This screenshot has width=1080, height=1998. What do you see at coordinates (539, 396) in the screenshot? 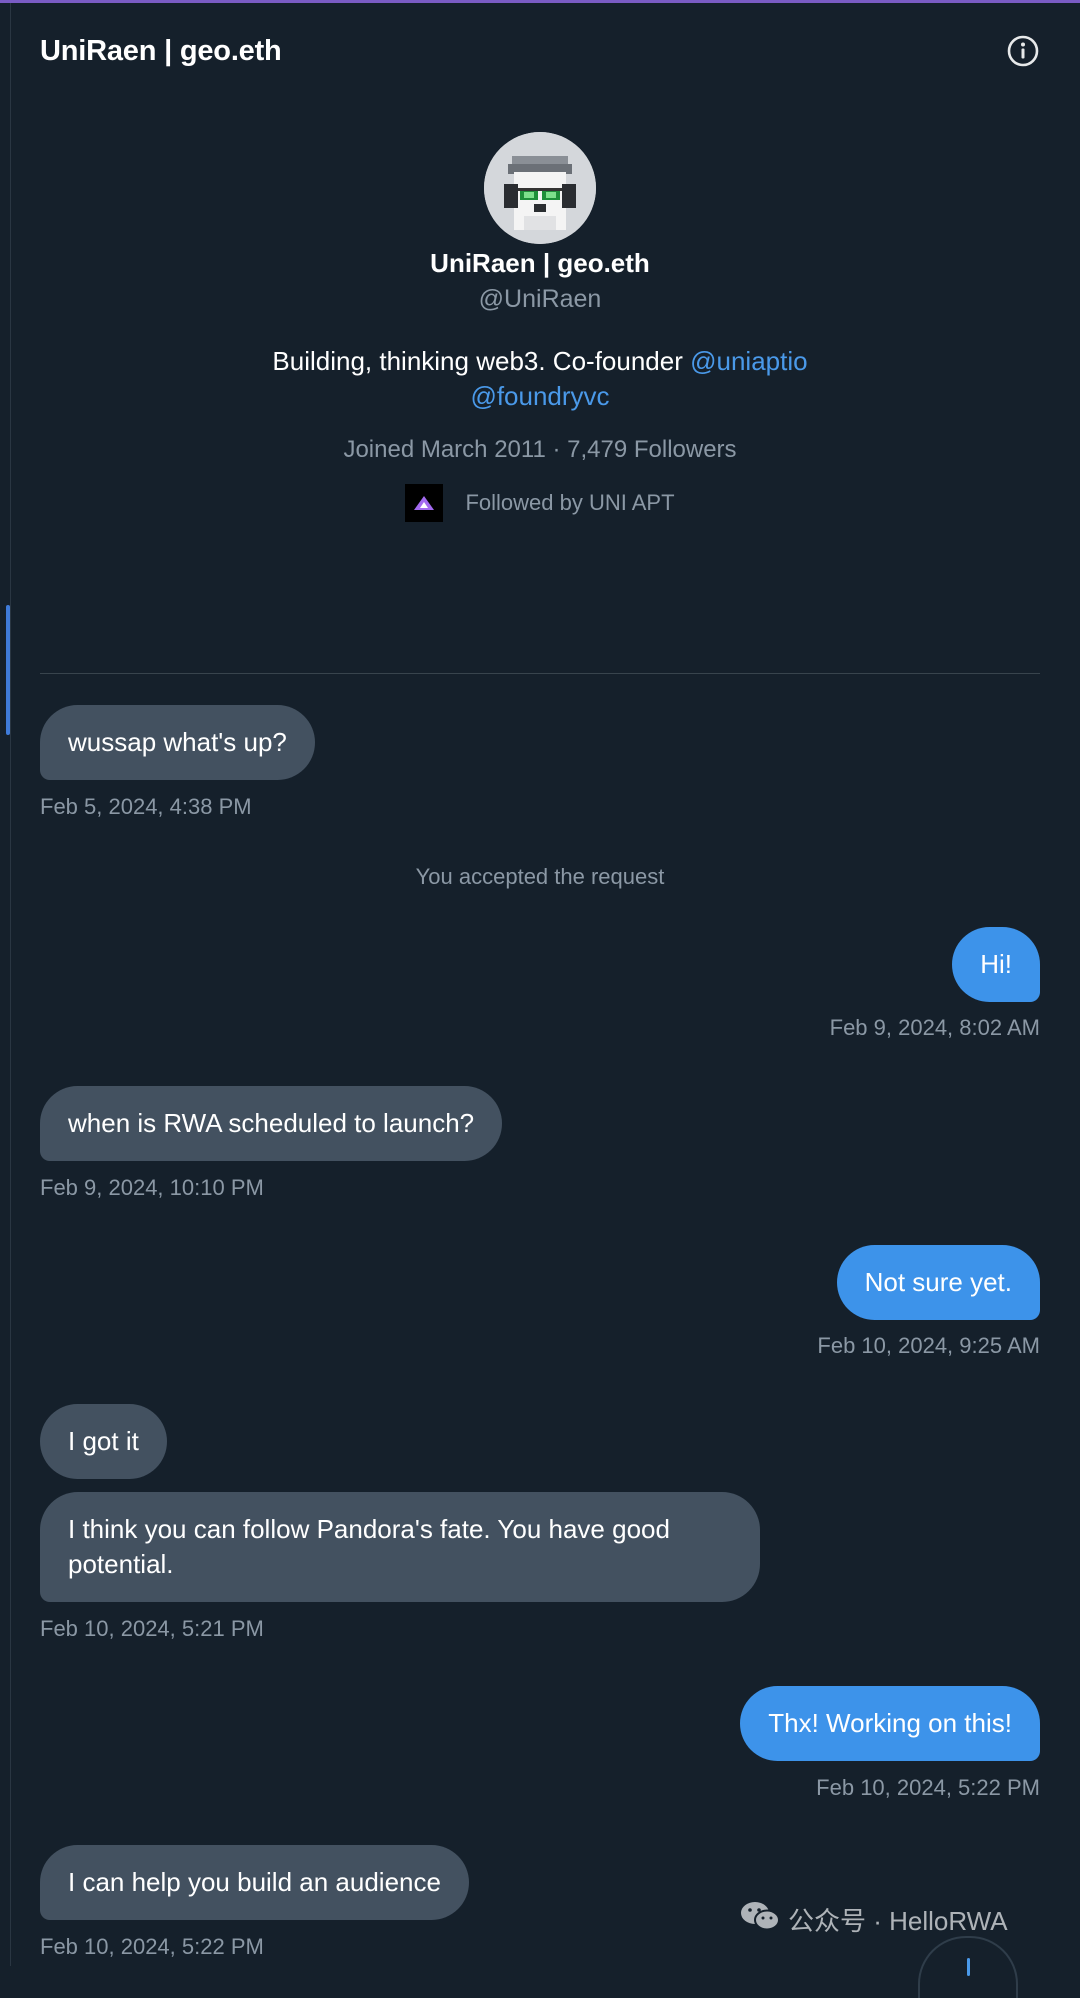
I see `bio-link-foundryvc: @foundryvc` at bounding box center [539, 396].